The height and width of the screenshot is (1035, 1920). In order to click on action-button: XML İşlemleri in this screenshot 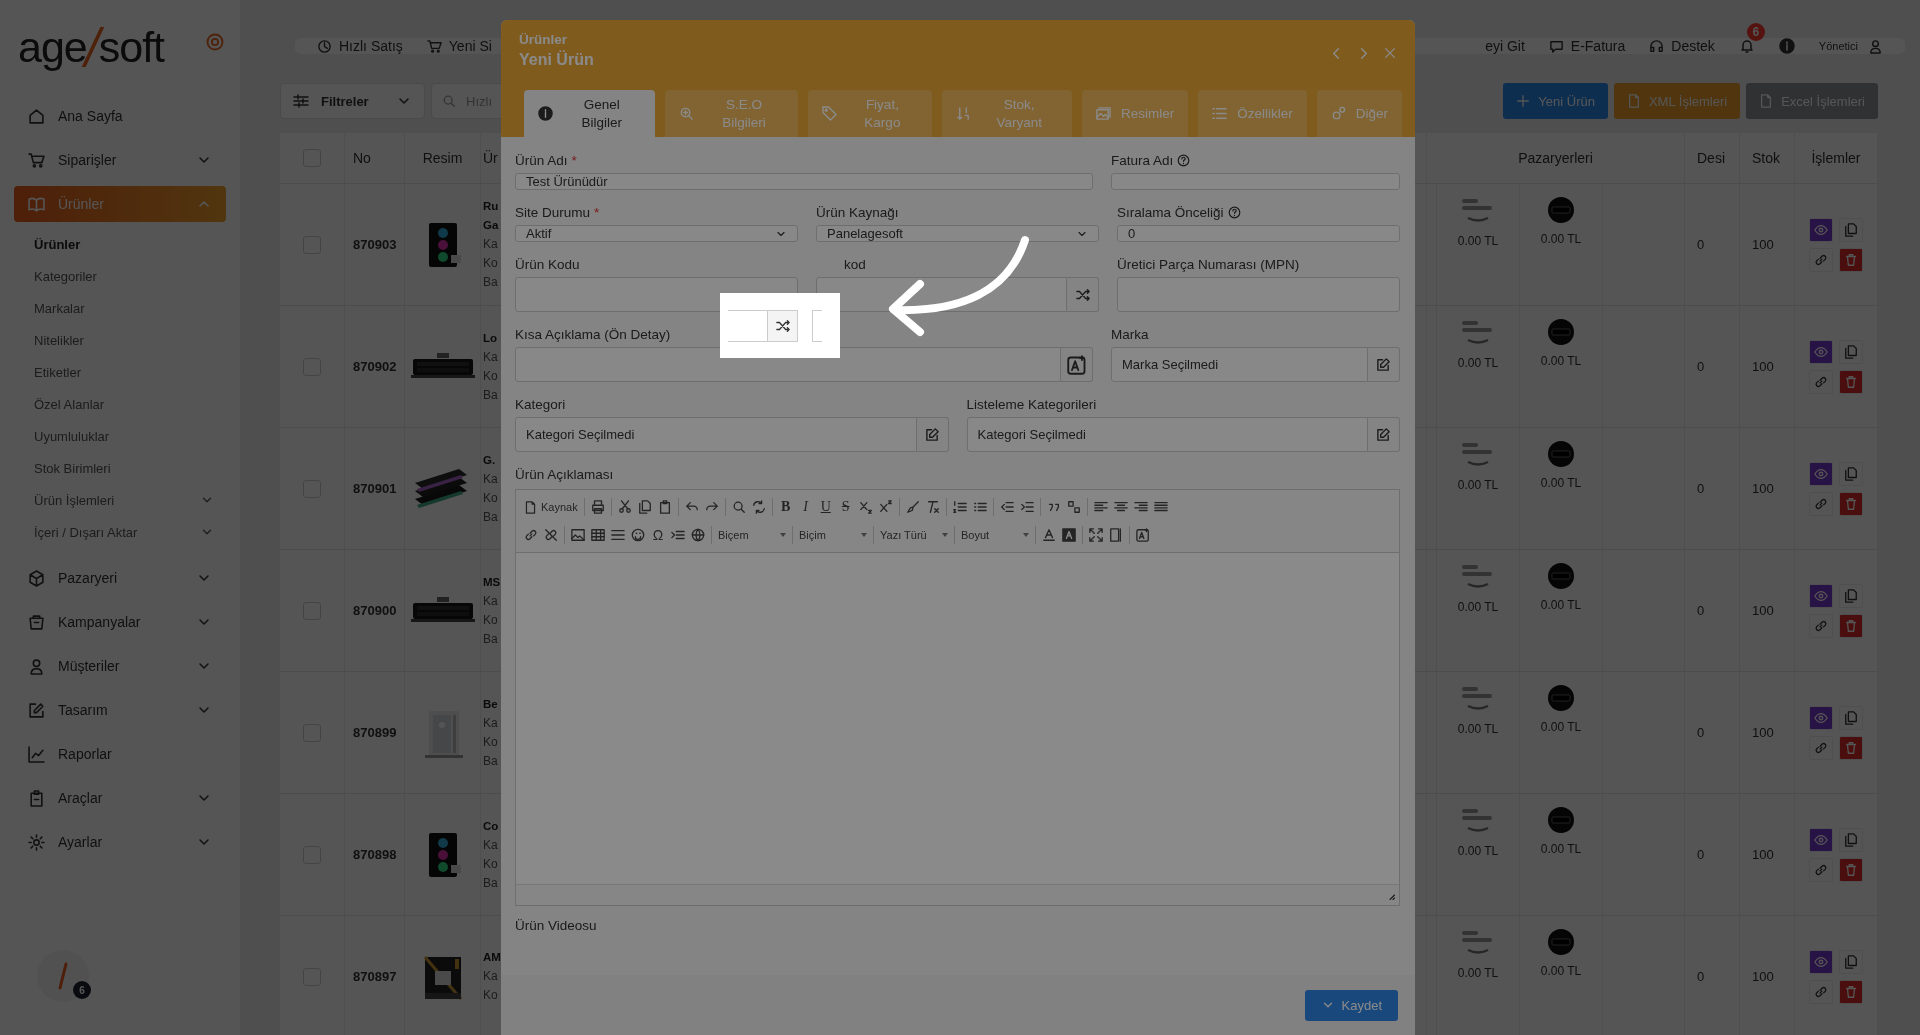, I will do `click(1677, 101)`.